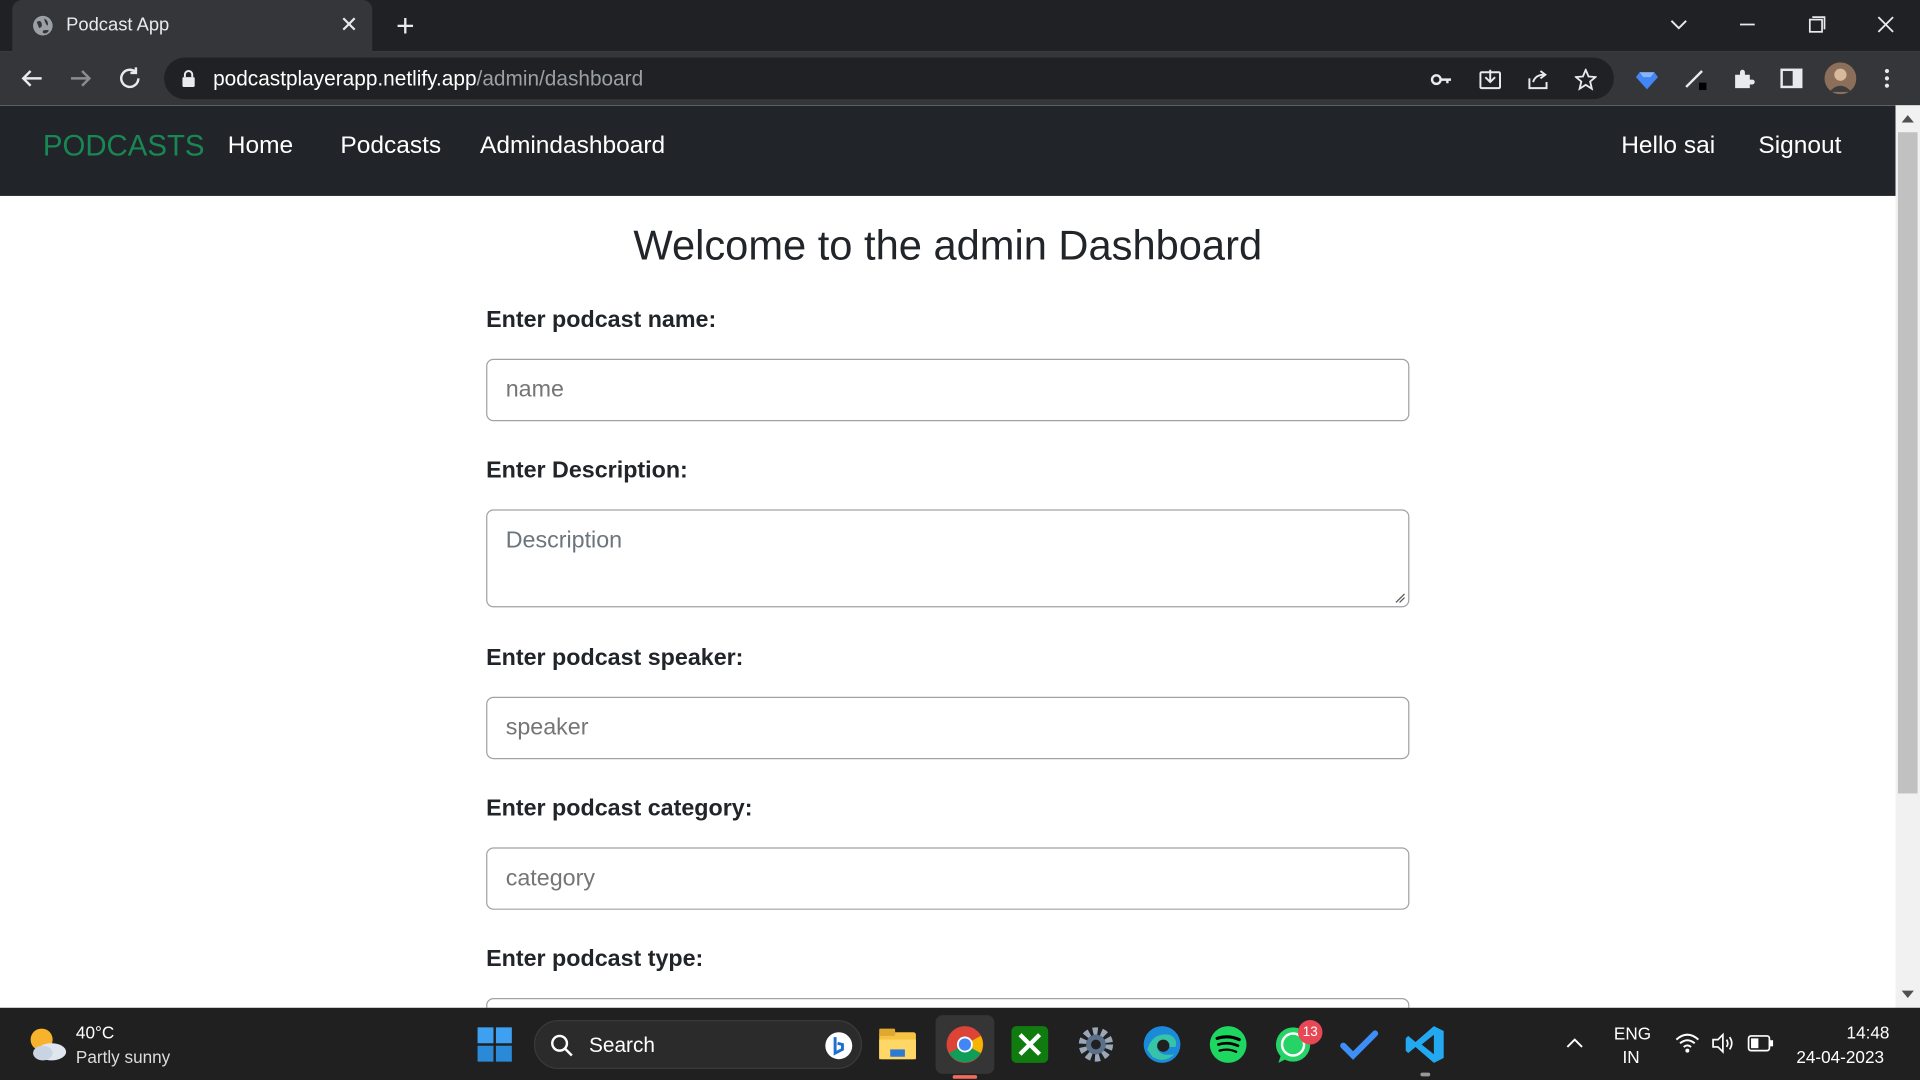  I want to click on description-textarea: Description, so click(948, 558).